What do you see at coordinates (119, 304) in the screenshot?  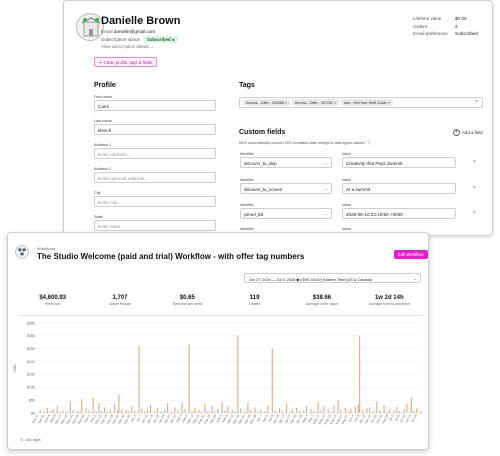 I see `metric-active-people: 1,707 Active People` at bounding box center [119, 304].